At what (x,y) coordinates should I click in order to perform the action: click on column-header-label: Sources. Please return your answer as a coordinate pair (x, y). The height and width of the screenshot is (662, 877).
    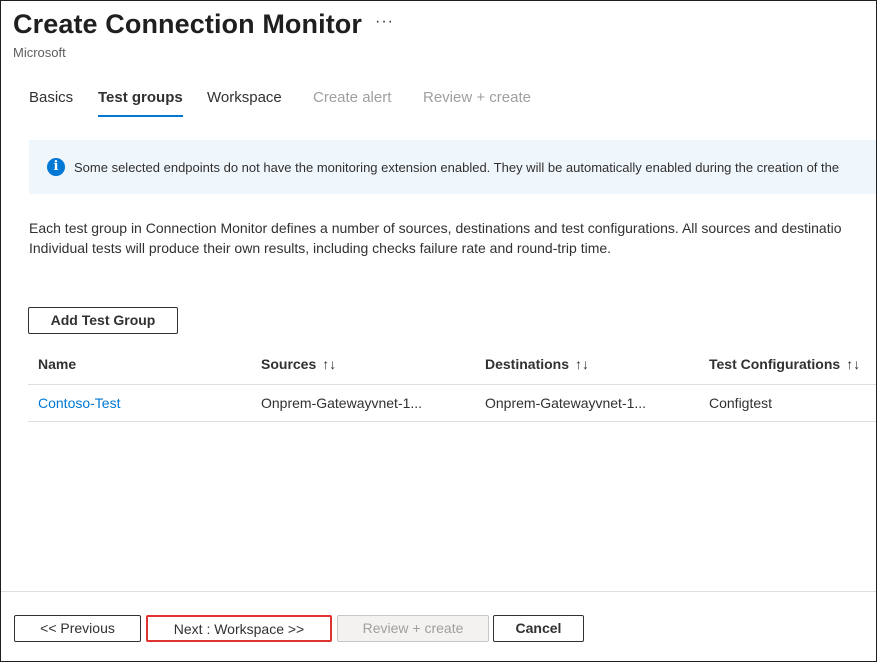
    Looking at the image, I should click on (289, 364).